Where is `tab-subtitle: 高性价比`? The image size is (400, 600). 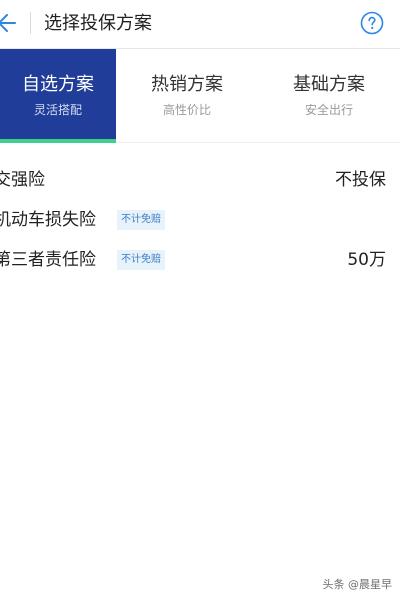
tab-subtitle: 高性价比 is located at coordinates (186, 110).